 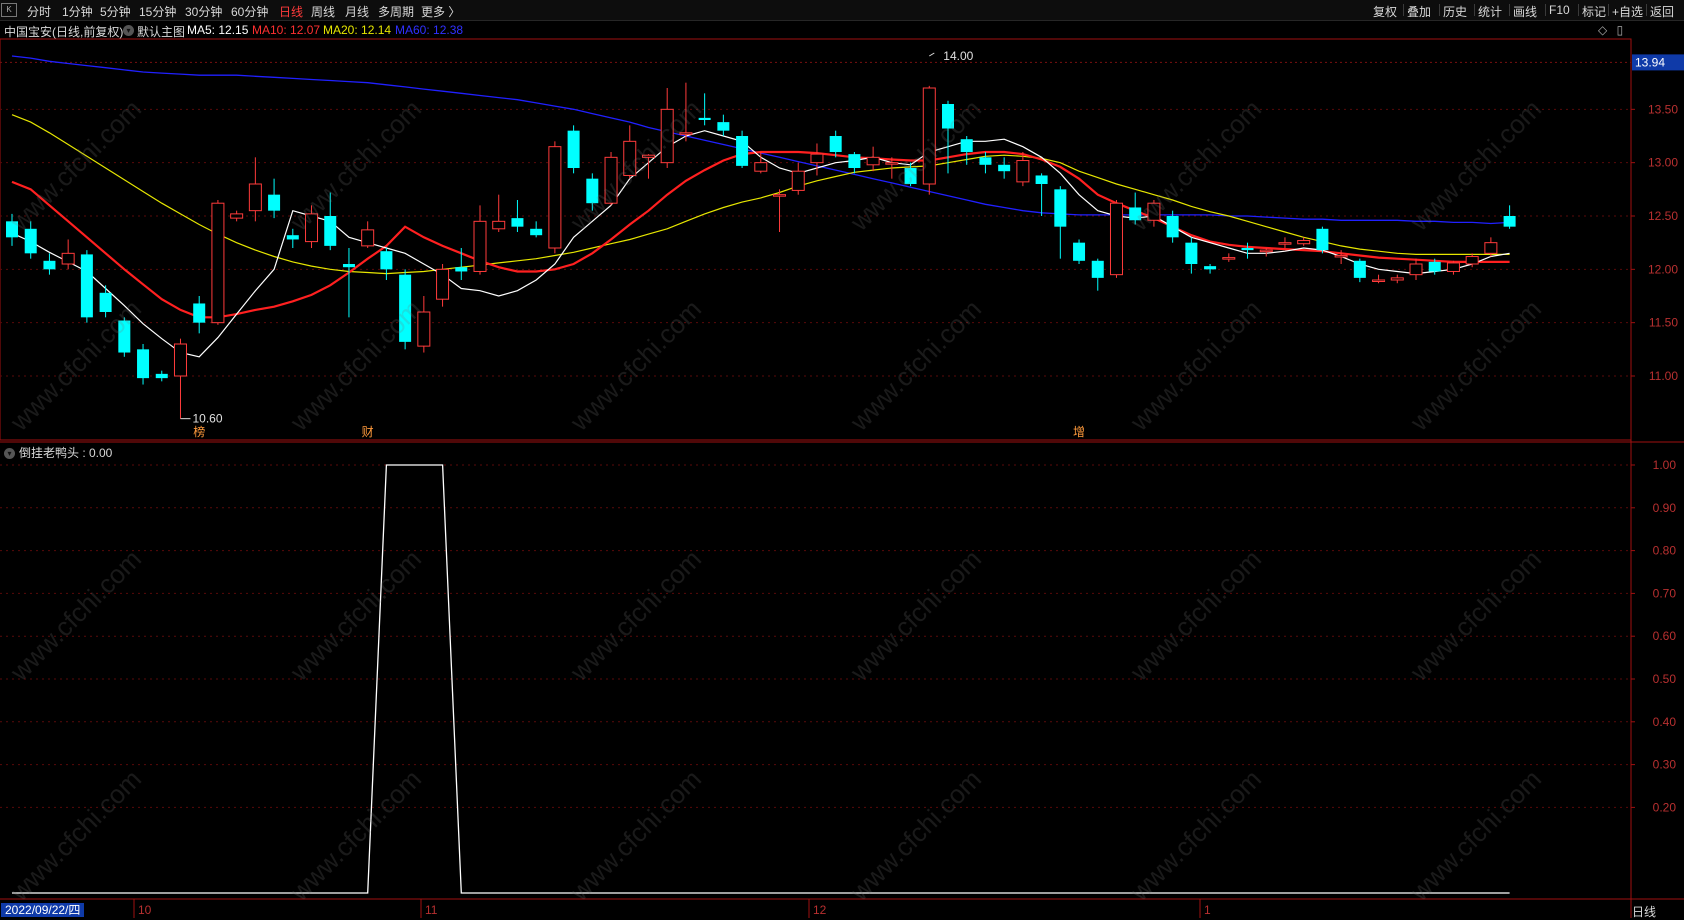 I want to click on price-tick-label: 13.50, so click(x=1663, y=109).